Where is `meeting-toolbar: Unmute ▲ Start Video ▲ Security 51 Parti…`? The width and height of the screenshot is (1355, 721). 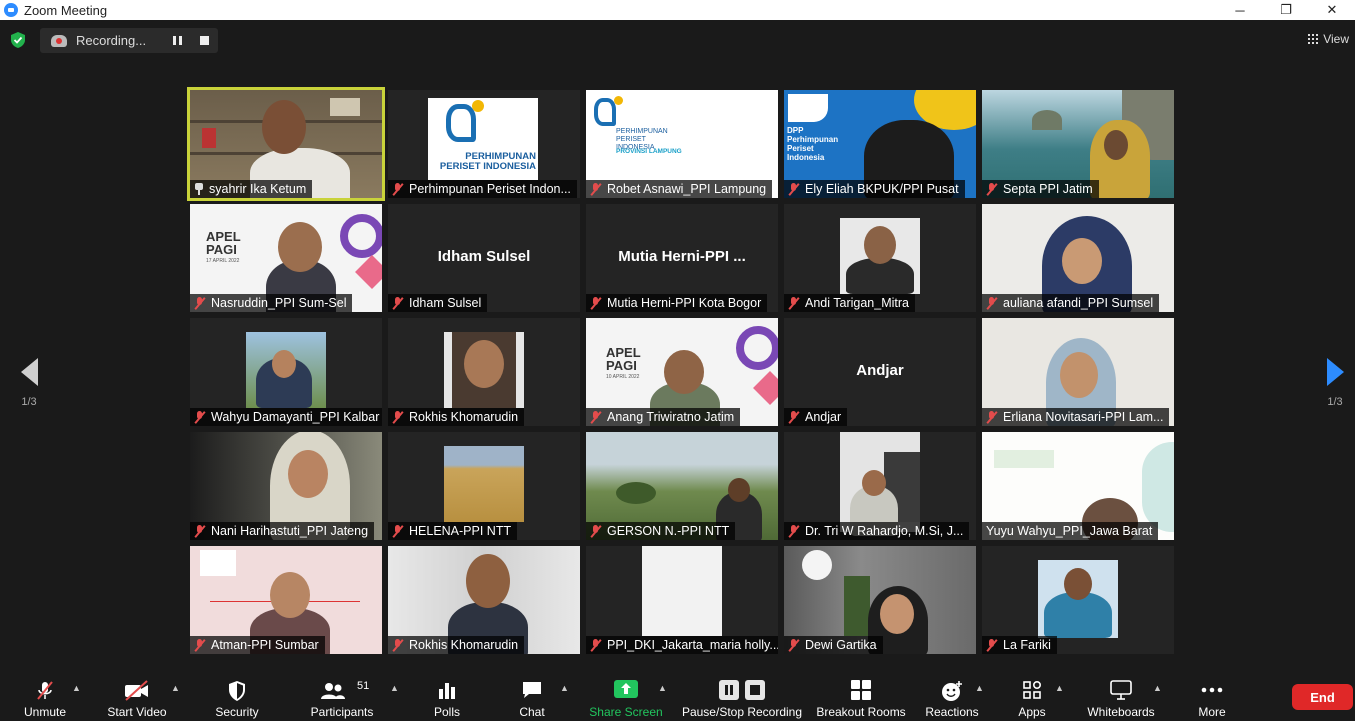
meeting-toolbar: Unmute ▲ Start Video ▲ Security 51 Parti… is located at coordinates (677, 694).